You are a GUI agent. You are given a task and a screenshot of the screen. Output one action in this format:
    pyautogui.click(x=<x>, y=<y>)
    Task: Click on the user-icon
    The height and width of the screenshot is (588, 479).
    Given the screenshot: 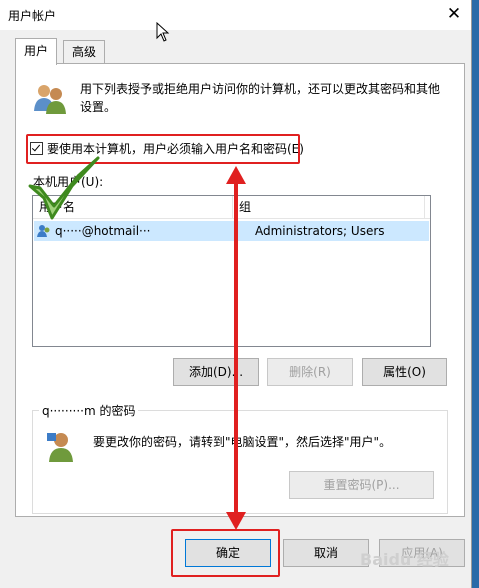 What is the action you would take?
    pyautogui.click(x=43, y=231)
    